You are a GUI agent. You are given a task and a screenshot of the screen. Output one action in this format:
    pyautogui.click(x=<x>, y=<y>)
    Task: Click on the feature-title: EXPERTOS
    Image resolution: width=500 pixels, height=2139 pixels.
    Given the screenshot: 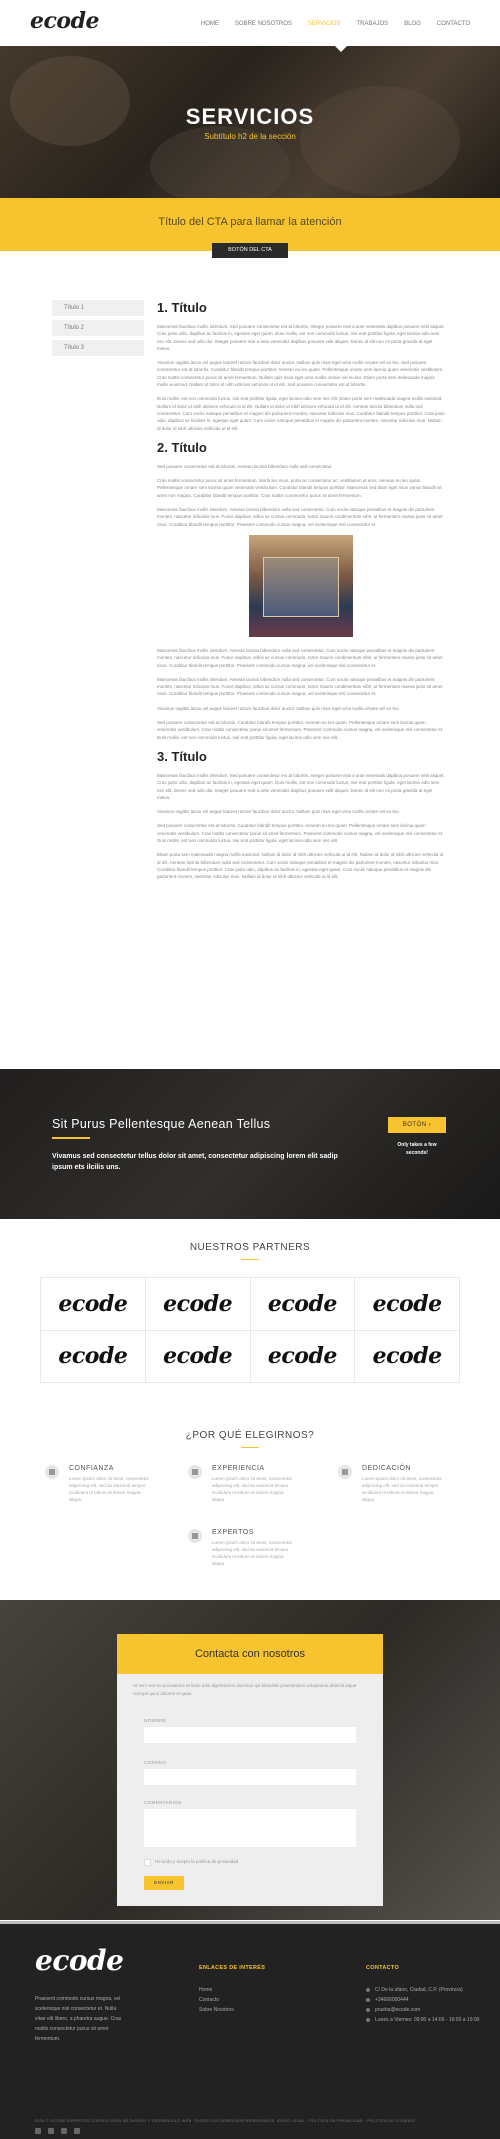 What is the action you would take?
    pyautogui.click(x=233, y=1532)
    